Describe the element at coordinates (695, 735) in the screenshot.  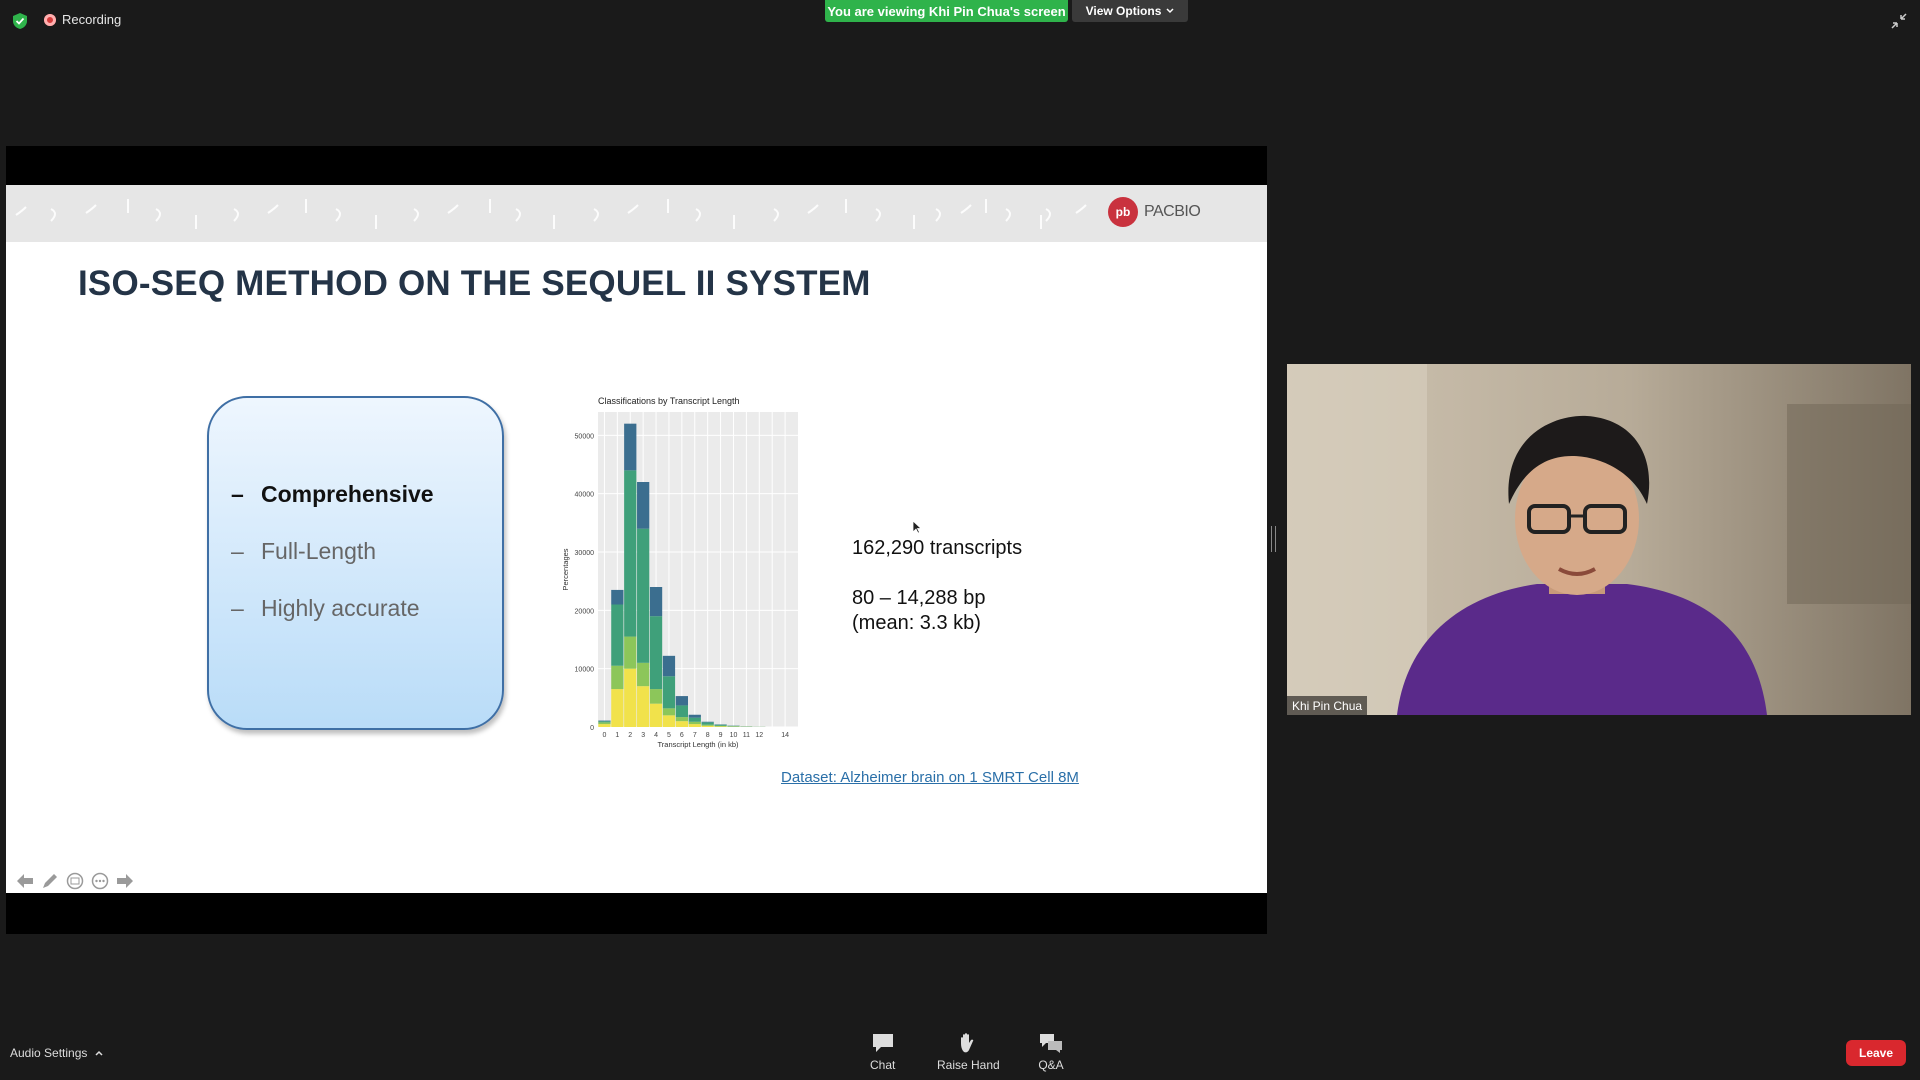
I see `chart-x-tick-label: 7` at that location.